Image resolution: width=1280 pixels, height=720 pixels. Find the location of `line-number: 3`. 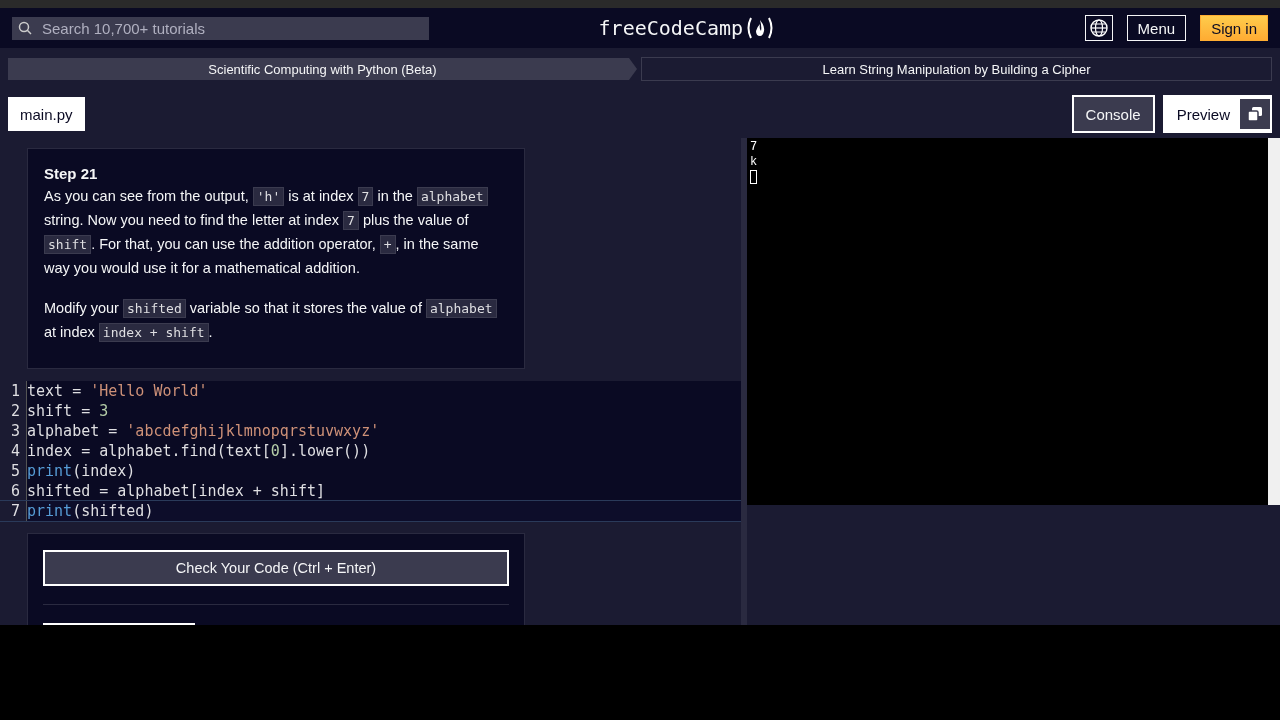

line-number: 3 is located at coordinates (13, 431).